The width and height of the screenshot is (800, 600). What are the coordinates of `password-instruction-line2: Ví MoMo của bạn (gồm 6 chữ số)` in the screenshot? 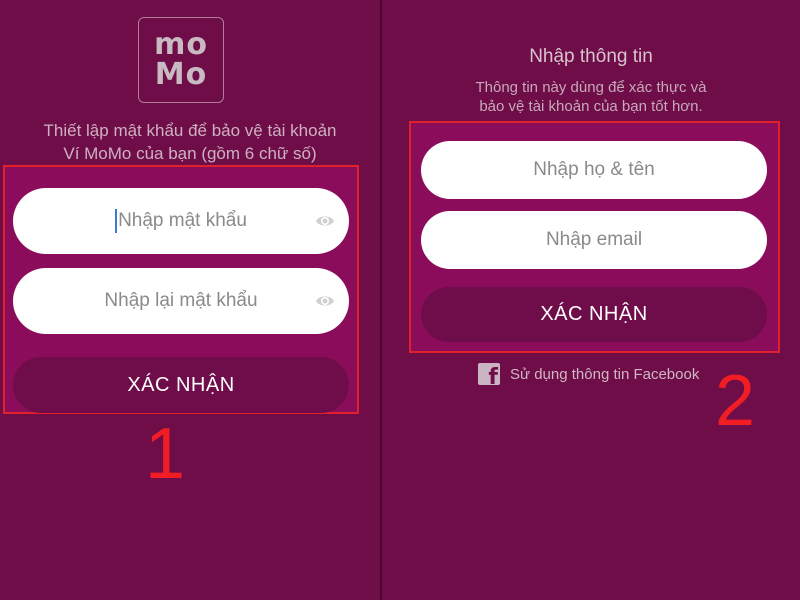 It's located at (190, 153).